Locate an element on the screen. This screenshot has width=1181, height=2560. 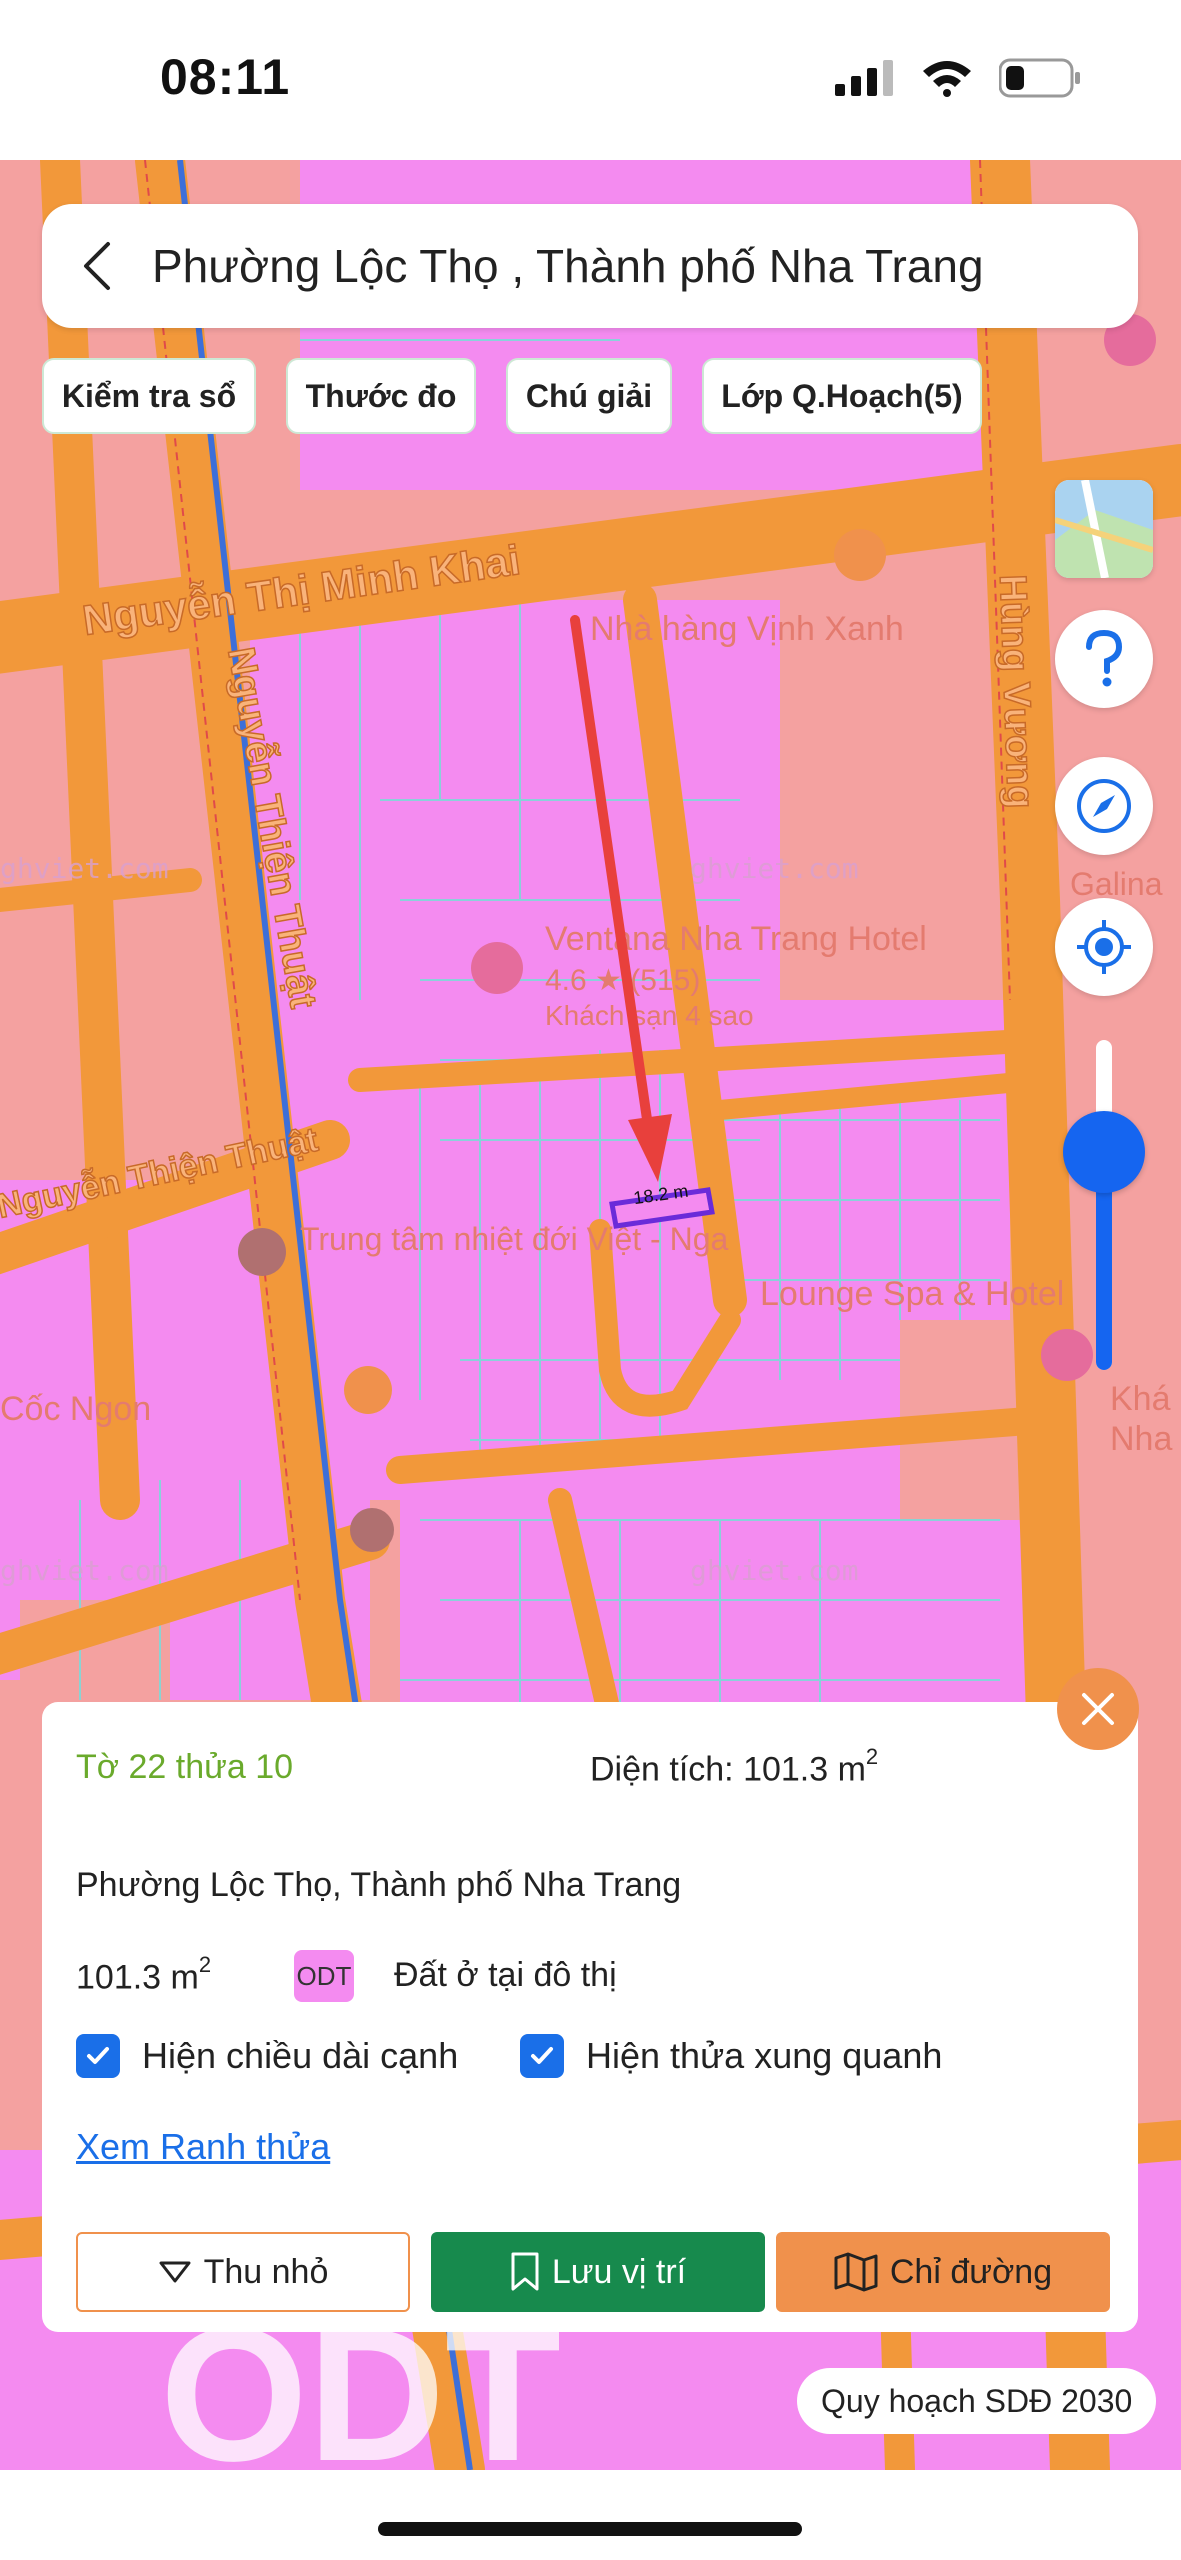
legend-chip: Chú giải is located at coordinates (589, 396).